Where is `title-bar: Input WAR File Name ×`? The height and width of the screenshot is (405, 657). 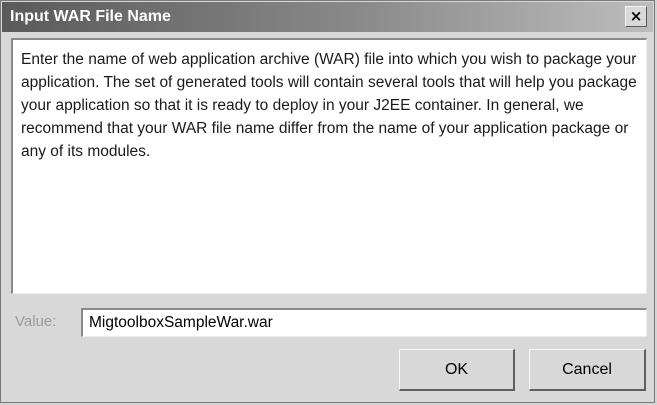 title-bar: Input WAR File Name × is located at coordinates (327, 17).